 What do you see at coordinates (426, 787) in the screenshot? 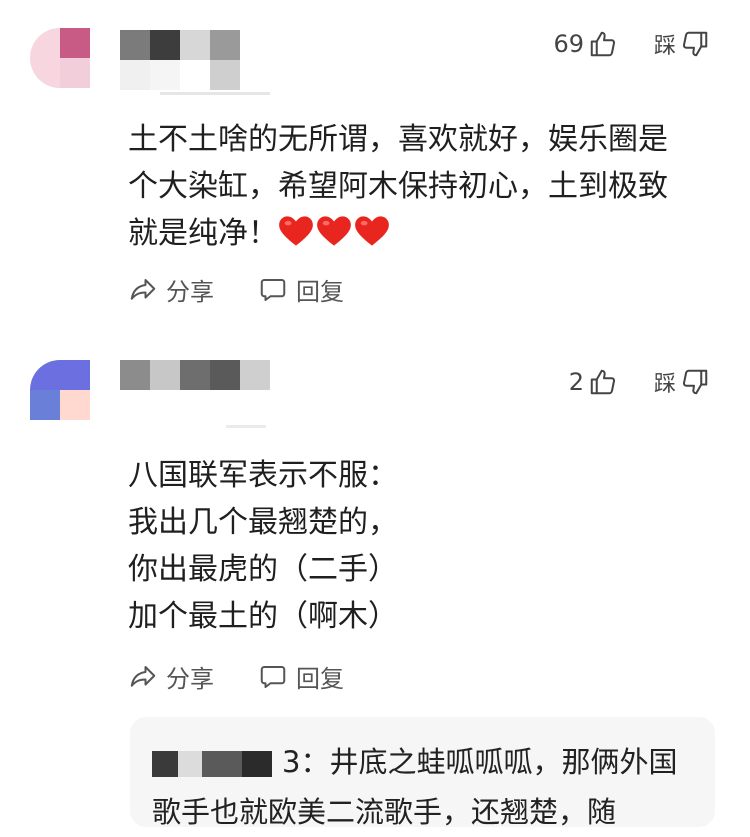
I see `reply-preview-text: 3：井底之蛙呱呱呱，那俩外国歌手也就欧美二流歌手，还翘楚，随` at bounding box center [426, 787].